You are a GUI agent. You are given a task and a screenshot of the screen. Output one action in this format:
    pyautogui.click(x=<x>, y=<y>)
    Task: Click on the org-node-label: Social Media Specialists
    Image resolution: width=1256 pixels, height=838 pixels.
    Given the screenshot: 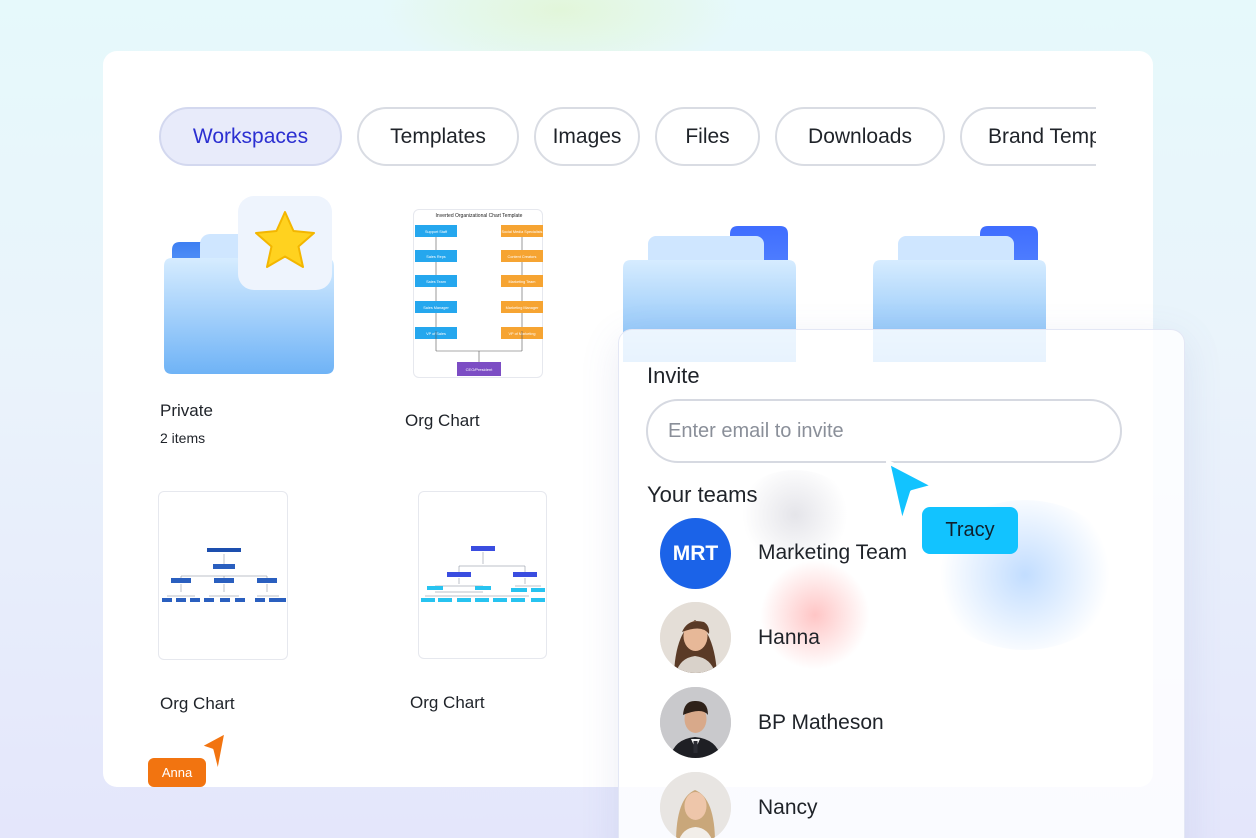 What is the action you would take?
    pyautogui.click(x=522, y=232)
    